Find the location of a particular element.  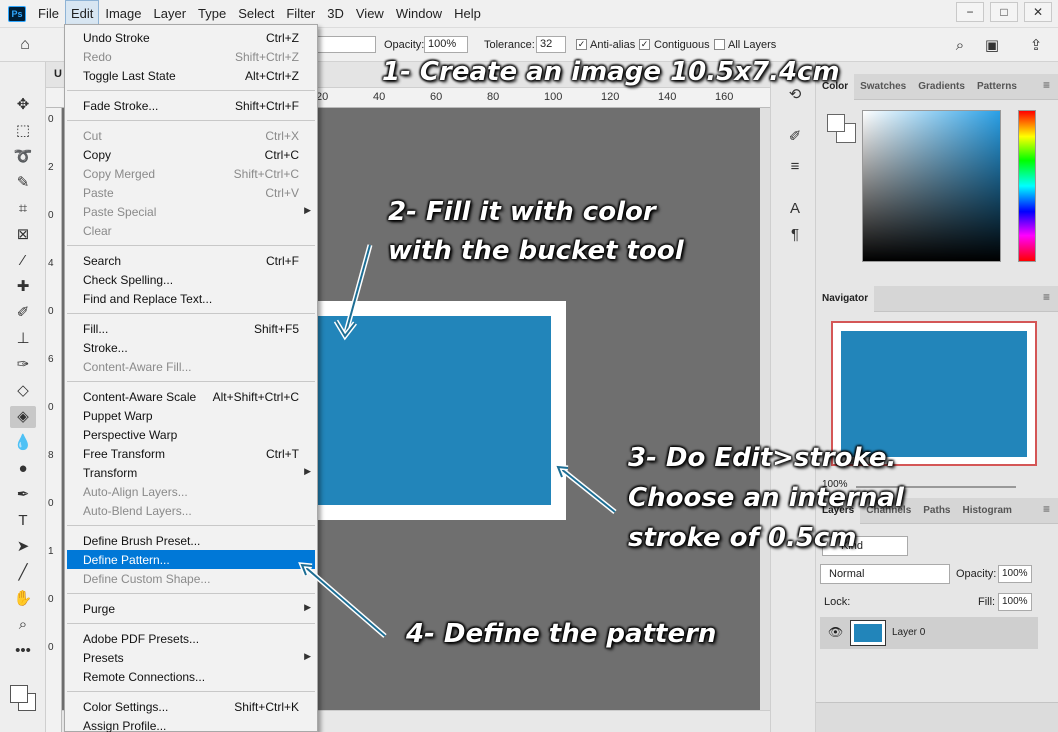

eyedropper-tool-icon: ⁄ is located at coordinates (23, 261).